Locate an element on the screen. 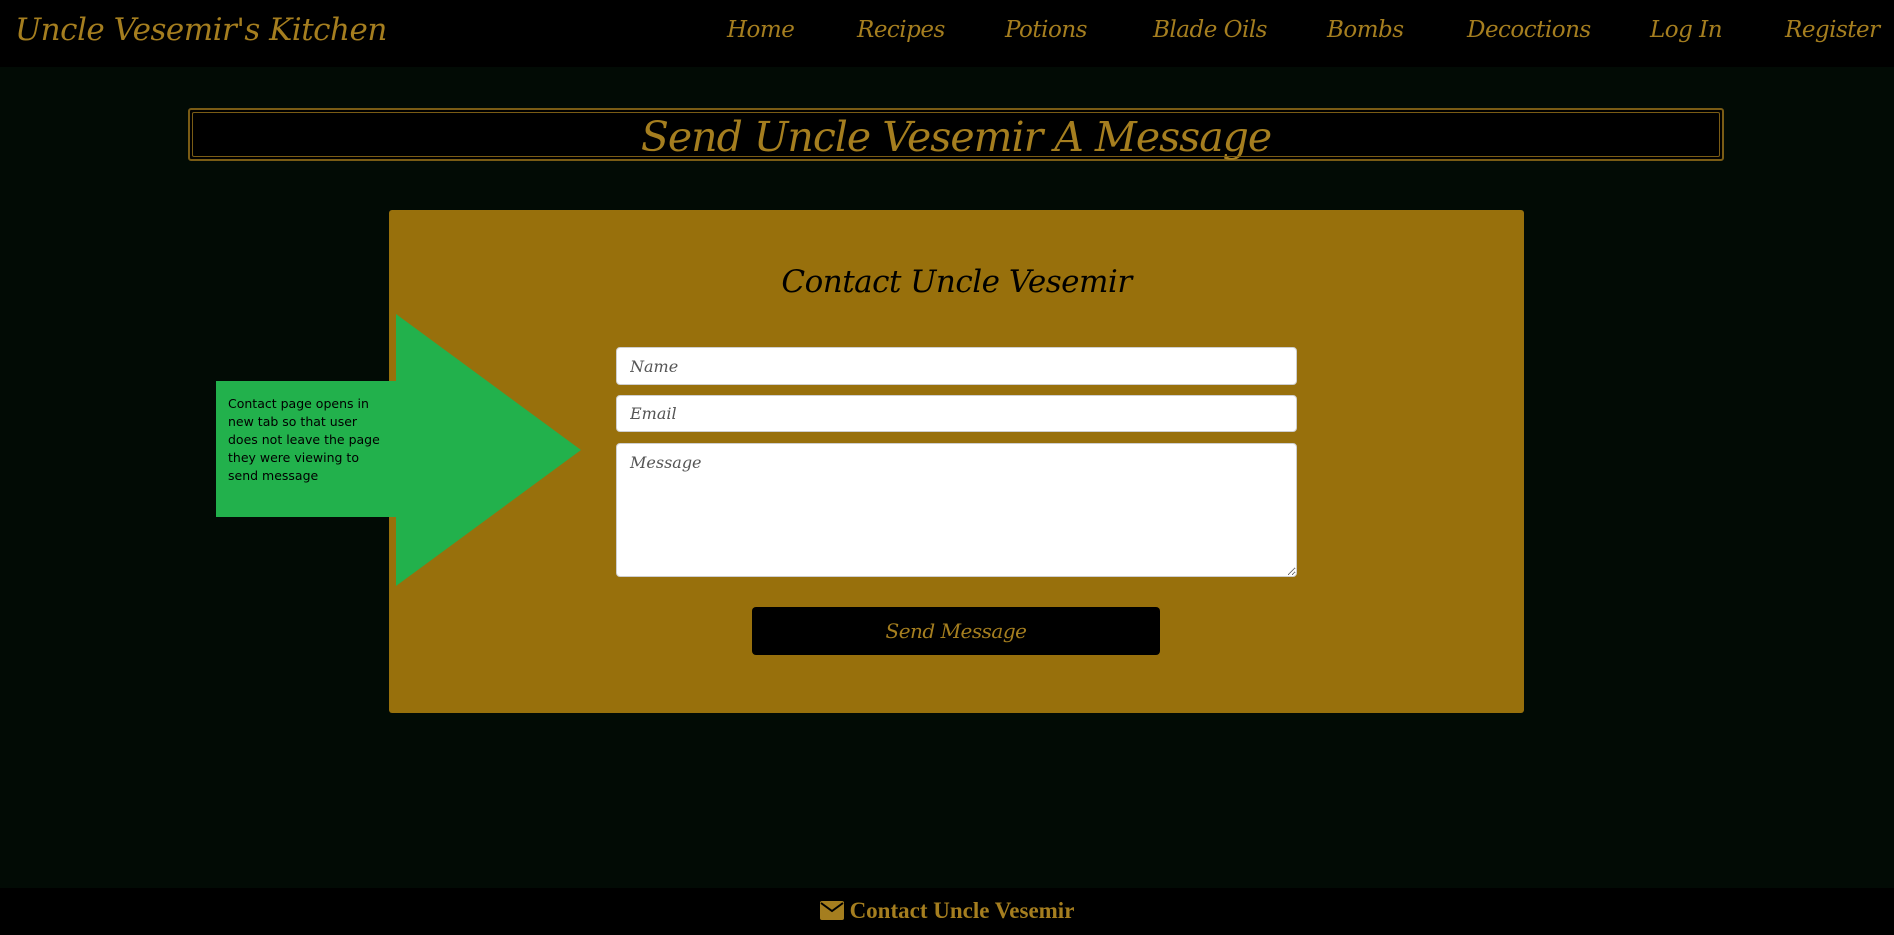  footer: Contact Uncle Vesemir is located at coordinates (947, 911).